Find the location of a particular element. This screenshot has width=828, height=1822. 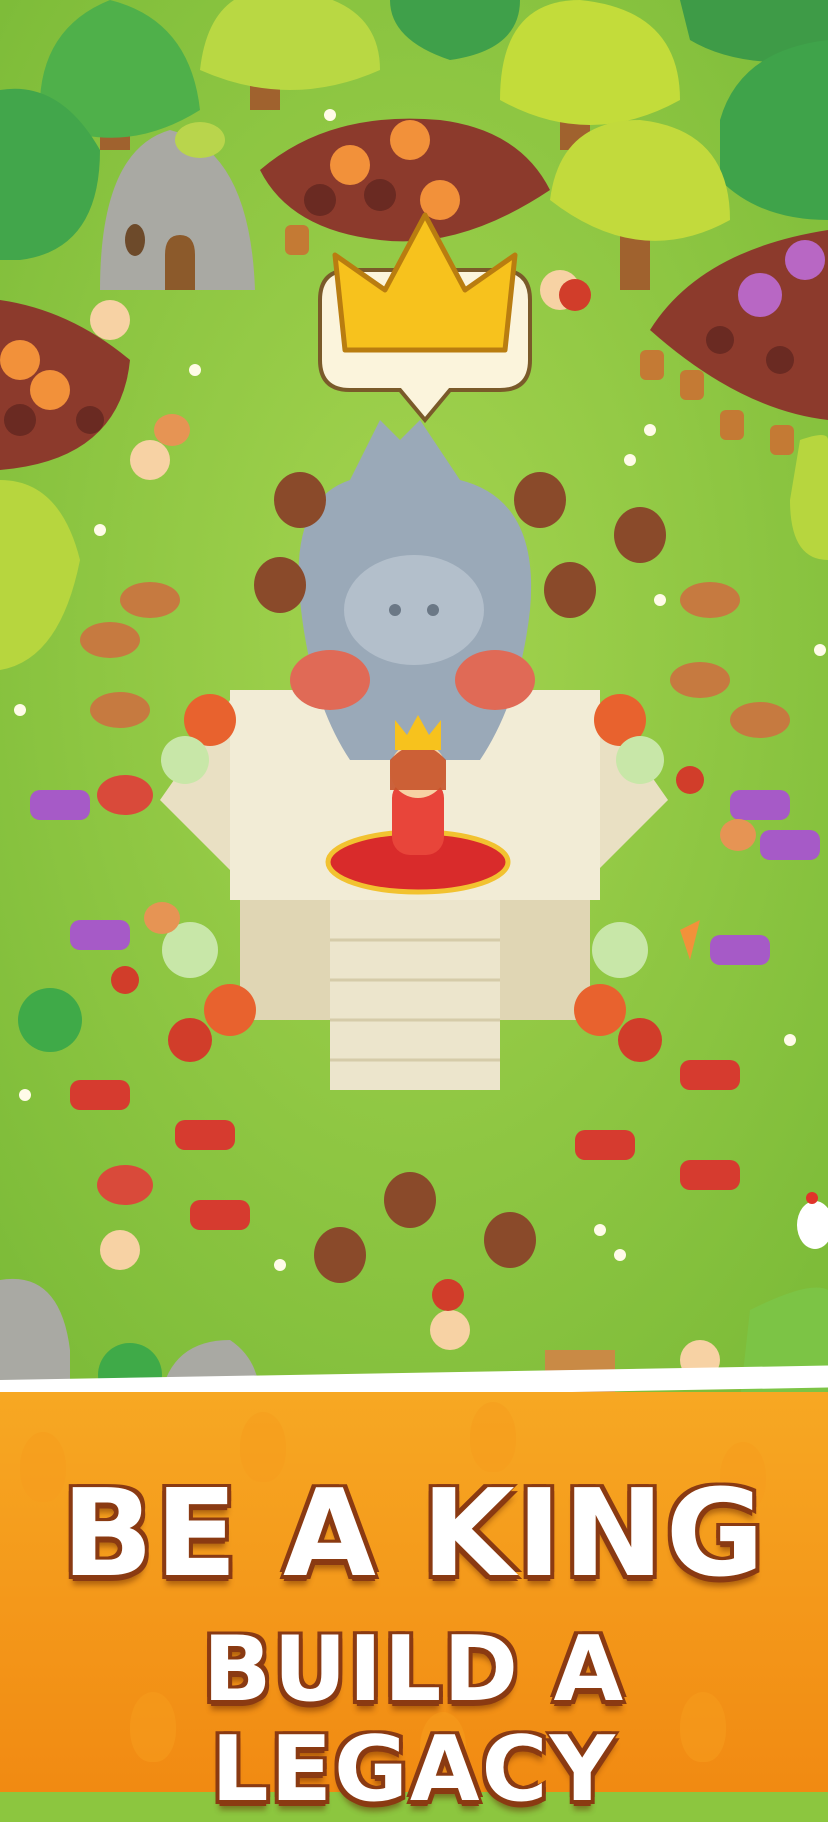

subheadline: BUILD A LEGACY is located at coordinates (414, 1719).